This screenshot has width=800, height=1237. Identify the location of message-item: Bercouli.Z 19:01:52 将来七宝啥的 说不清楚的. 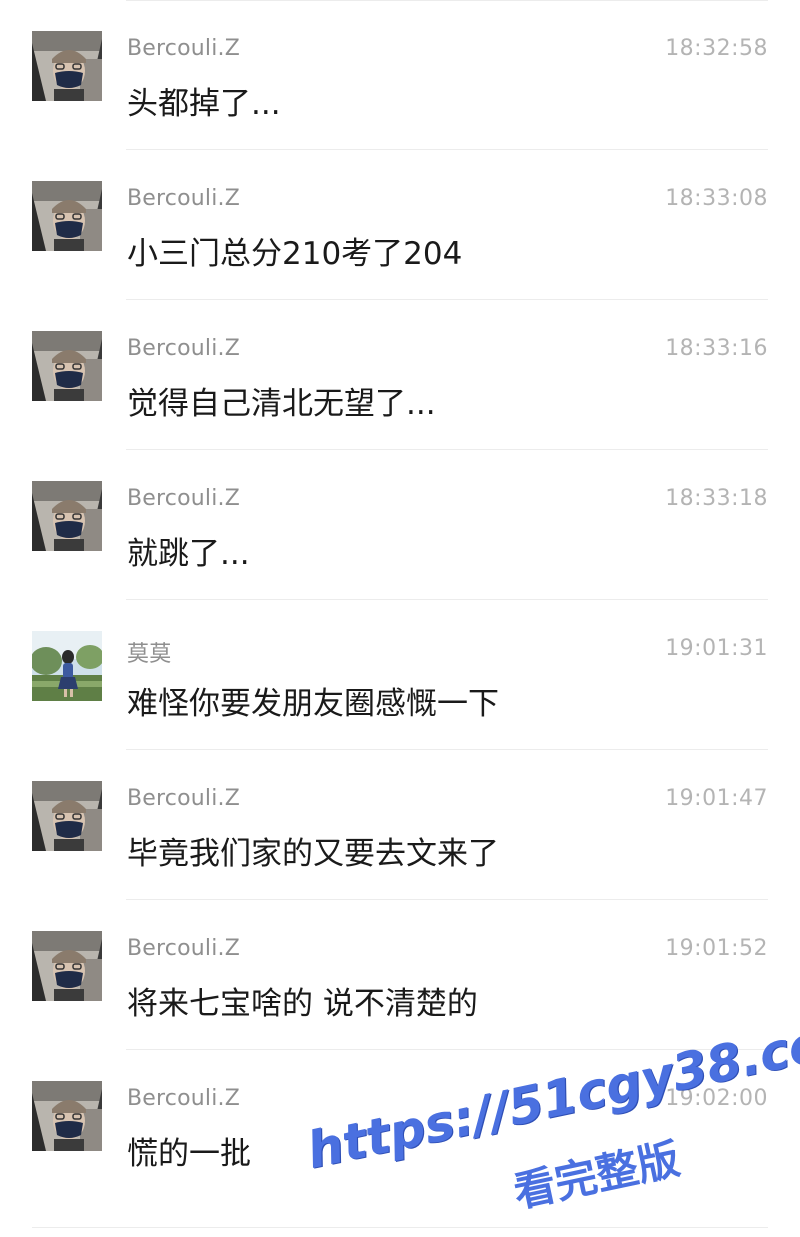
(400, 975).